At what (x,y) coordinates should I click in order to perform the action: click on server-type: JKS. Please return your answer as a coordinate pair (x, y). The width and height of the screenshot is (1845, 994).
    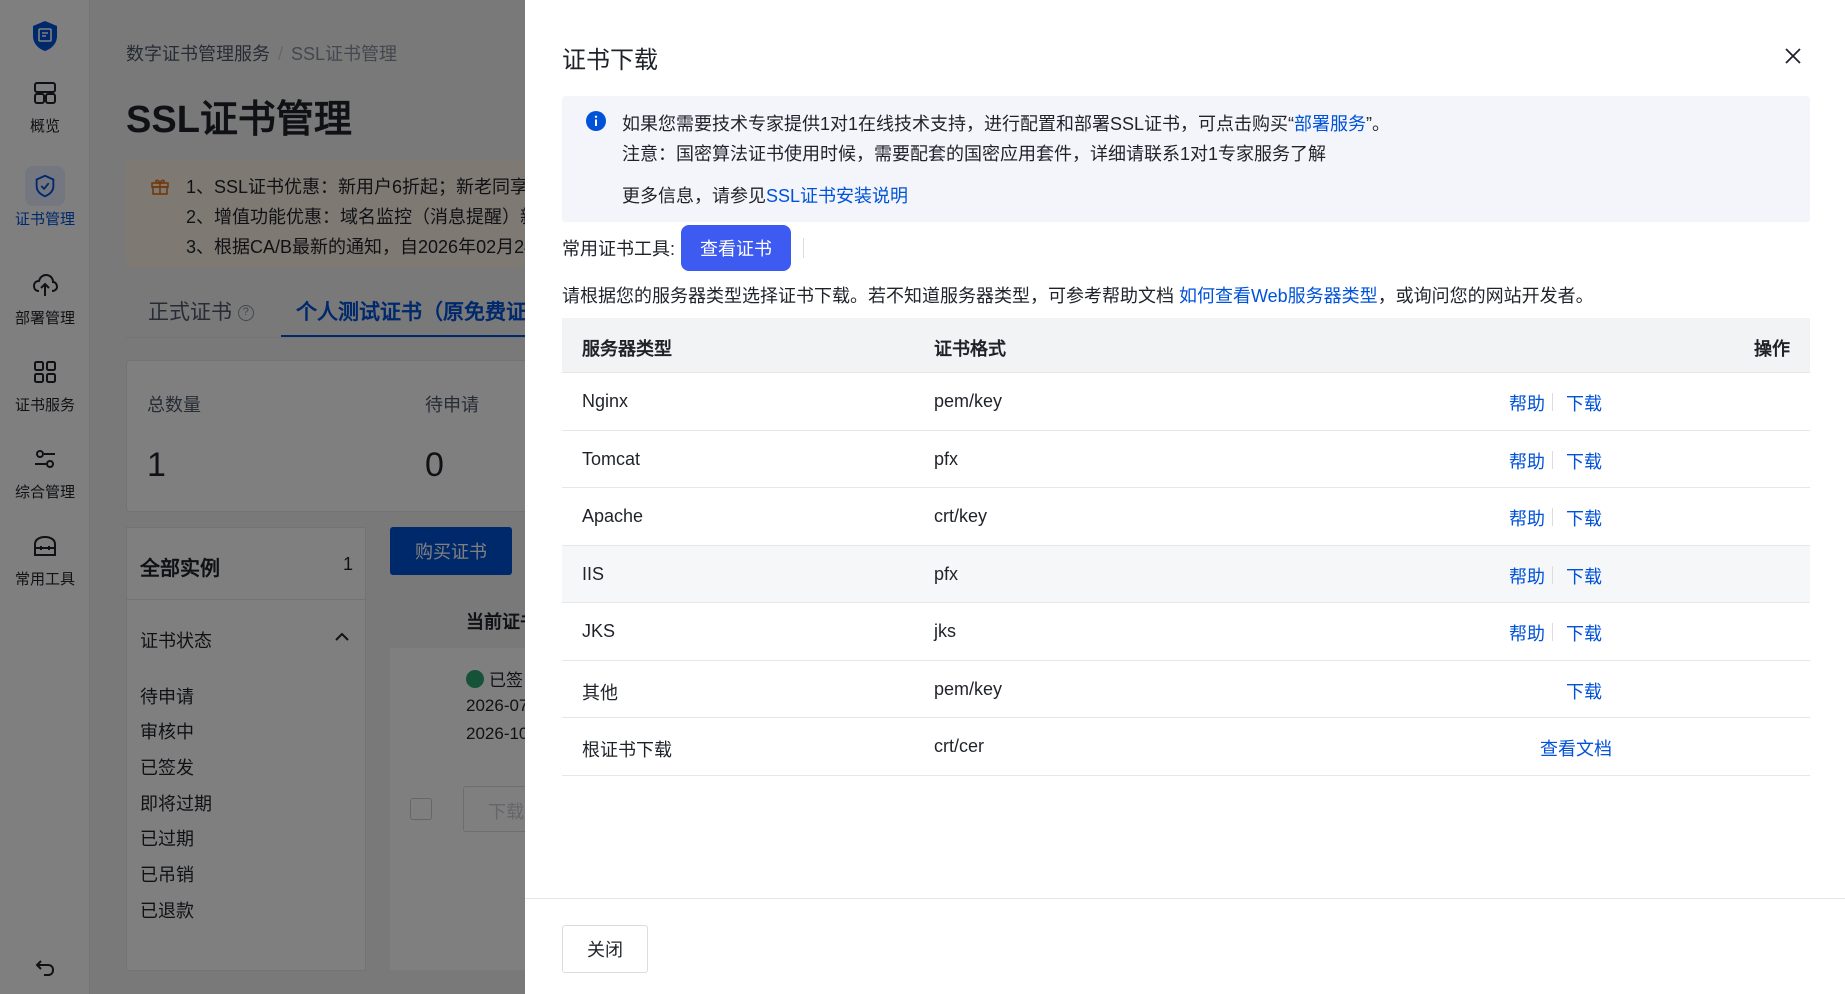
    Looking at the image, I should click on (599, 631).